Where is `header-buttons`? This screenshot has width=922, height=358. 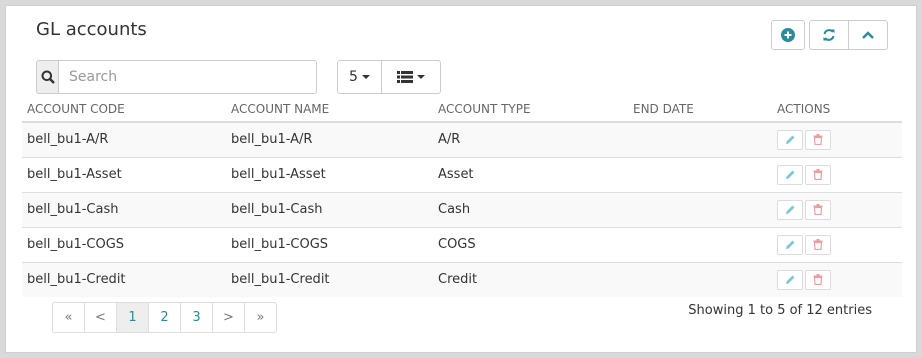 header-buttons is located at coordinates (829, 35).